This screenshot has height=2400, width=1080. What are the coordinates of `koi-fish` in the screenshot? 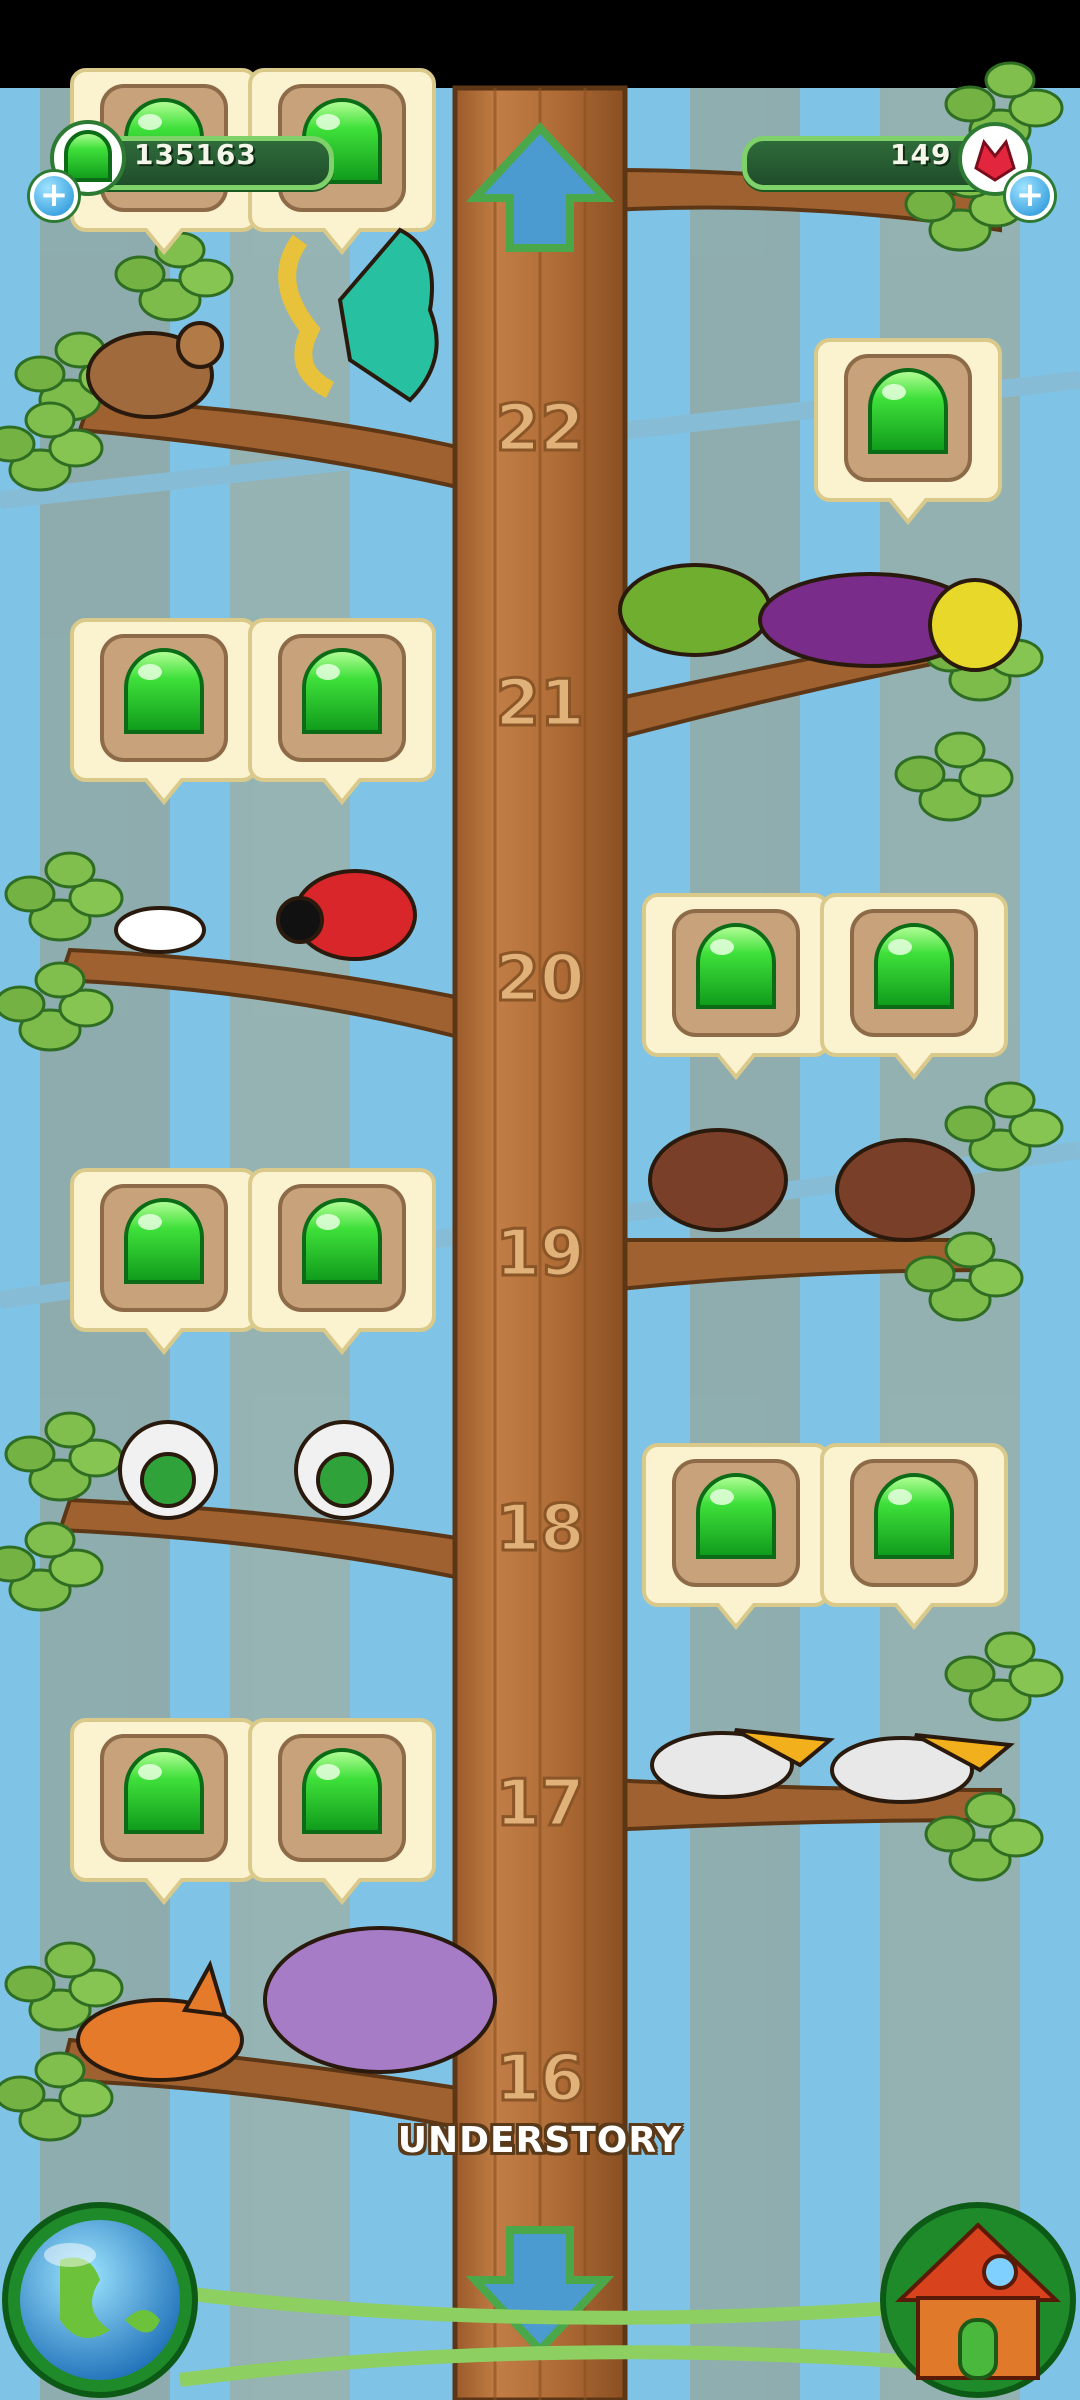 It's located at (160, 930).